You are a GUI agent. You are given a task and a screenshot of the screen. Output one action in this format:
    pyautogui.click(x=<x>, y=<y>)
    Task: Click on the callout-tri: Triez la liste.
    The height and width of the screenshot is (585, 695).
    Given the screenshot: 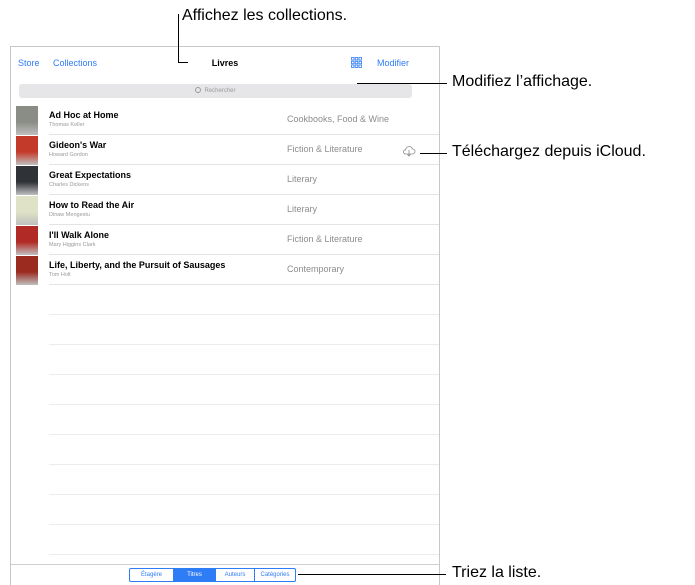 What is the action you would take?
    pyautogui.click(x=497, y=572)
    